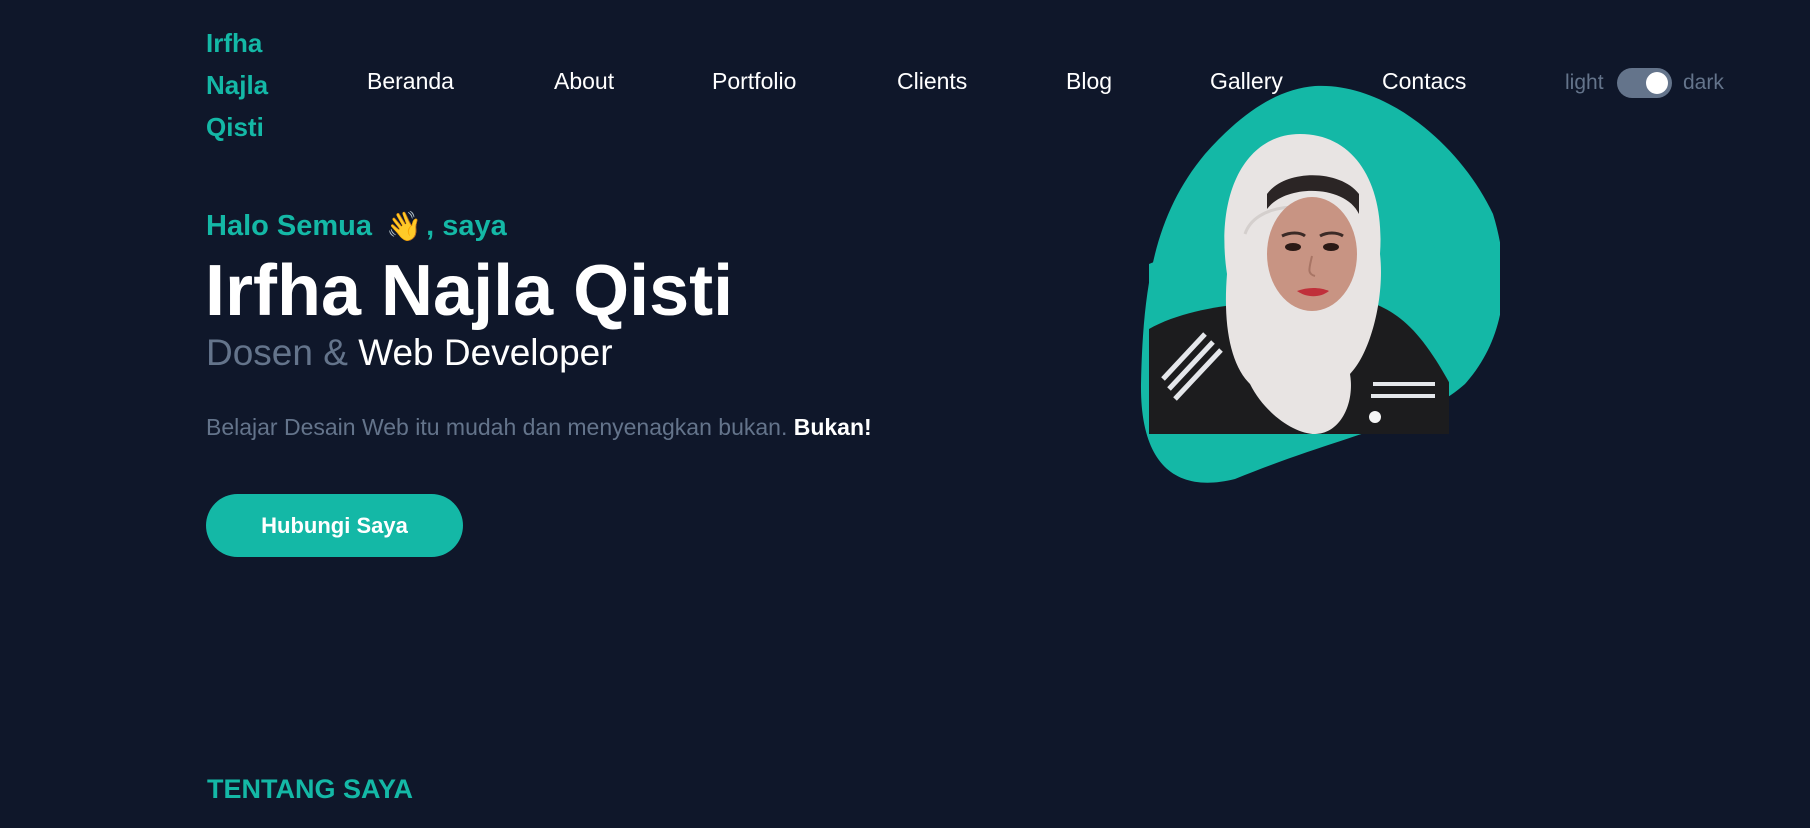 The height and width of the screenshot is (828, 1810). I want to click on nav-item-clients: Clients, so click(932, 81).